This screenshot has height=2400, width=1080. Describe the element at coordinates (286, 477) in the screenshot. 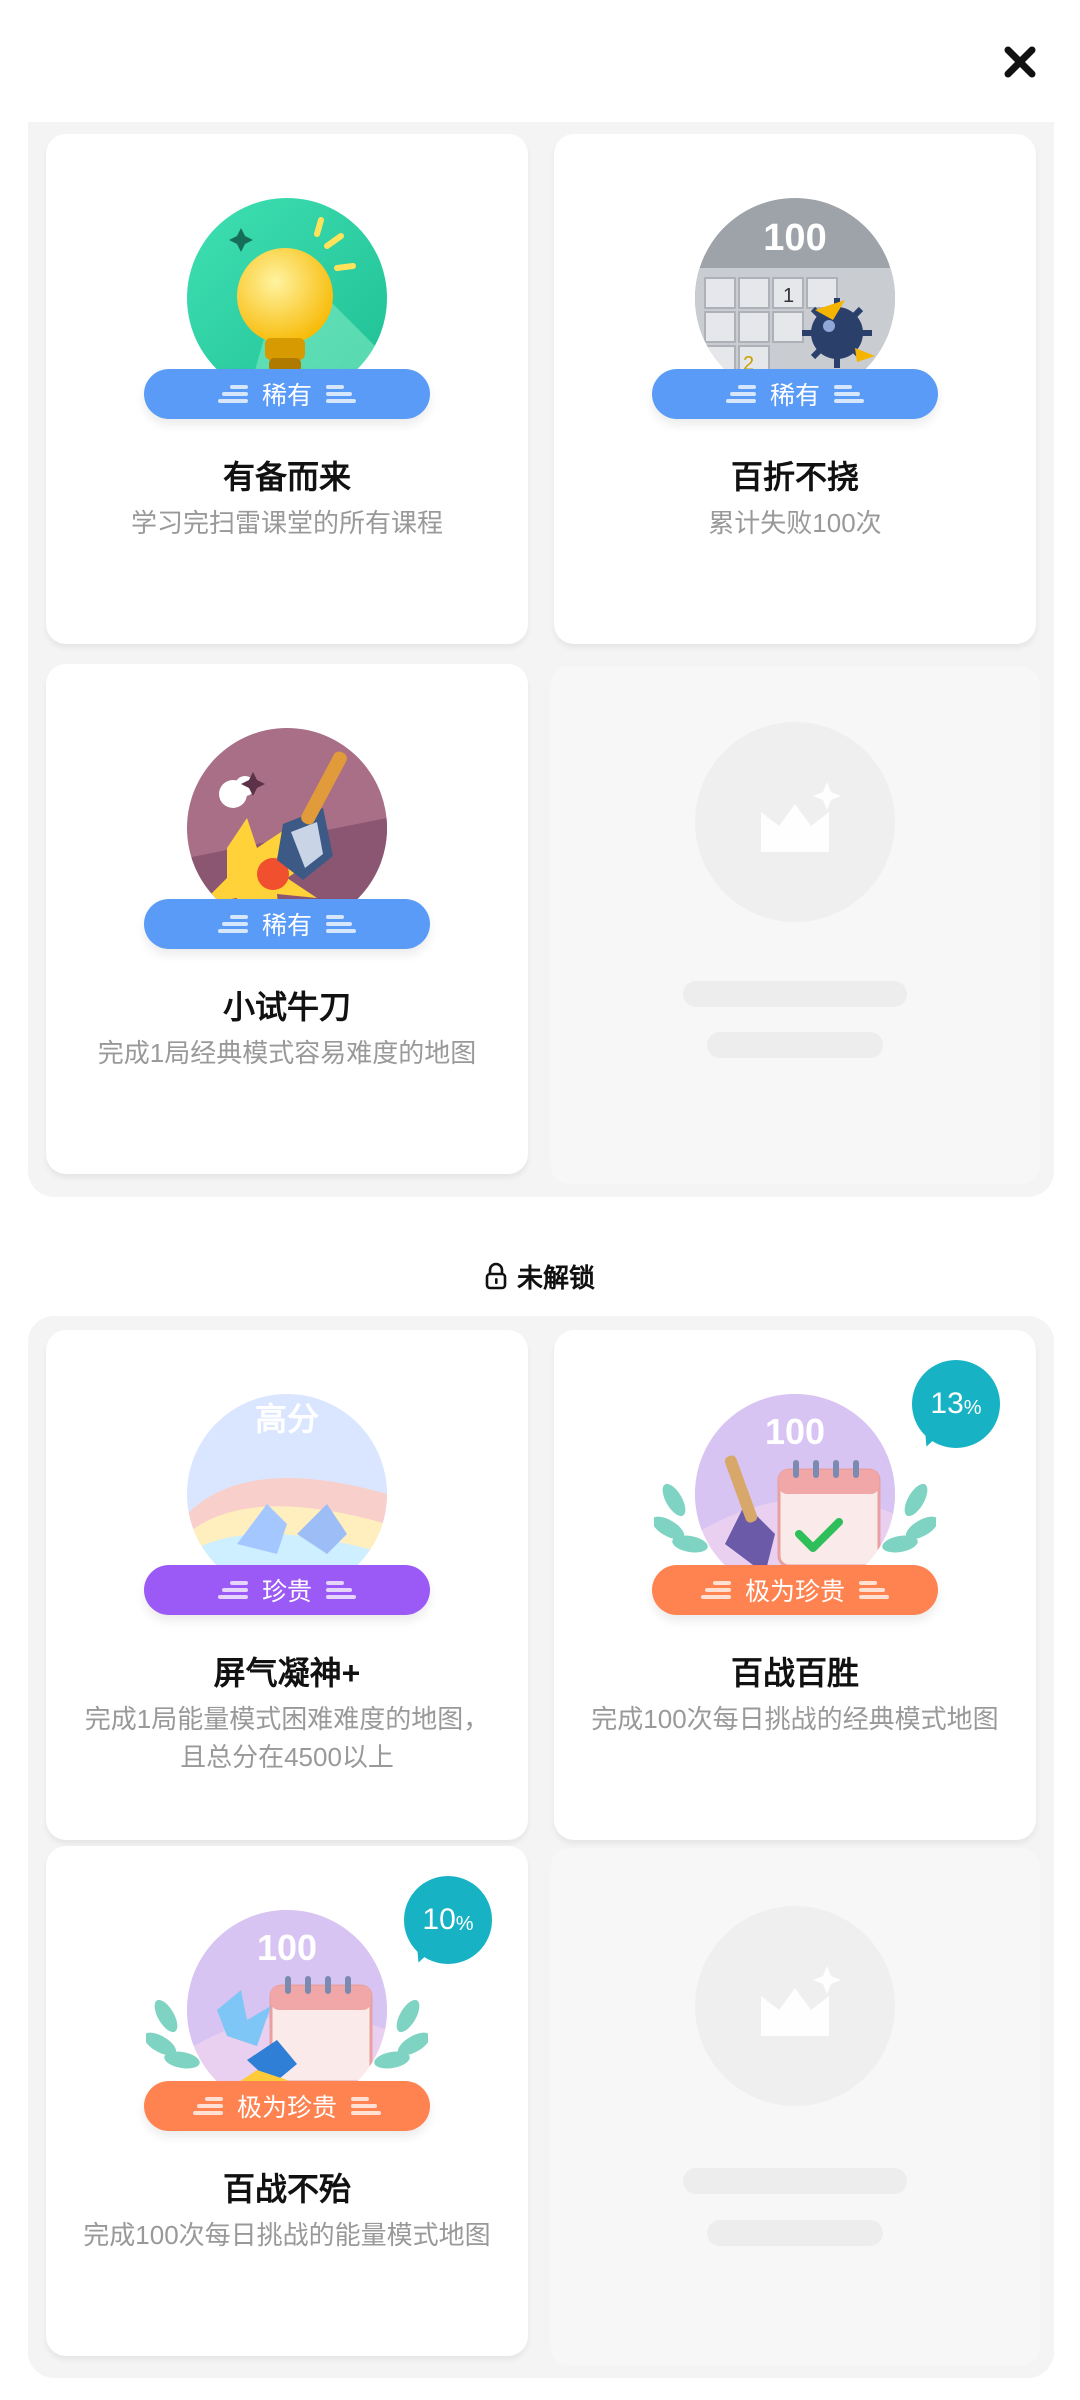

I see `achievement-title: 有备而来` at that location.